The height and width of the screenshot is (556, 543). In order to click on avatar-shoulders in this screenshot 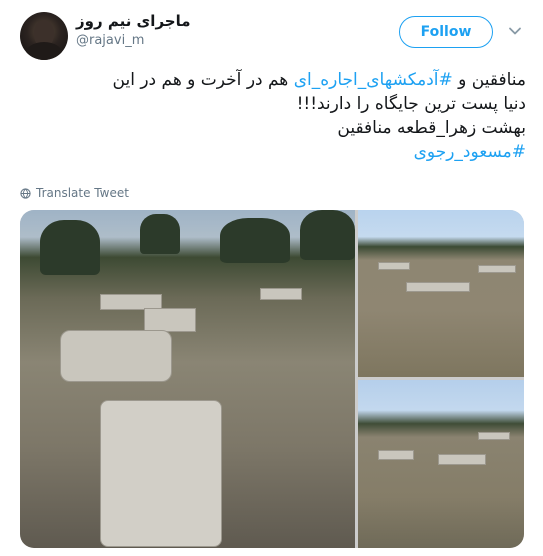, I will do `click(44, 51)`.